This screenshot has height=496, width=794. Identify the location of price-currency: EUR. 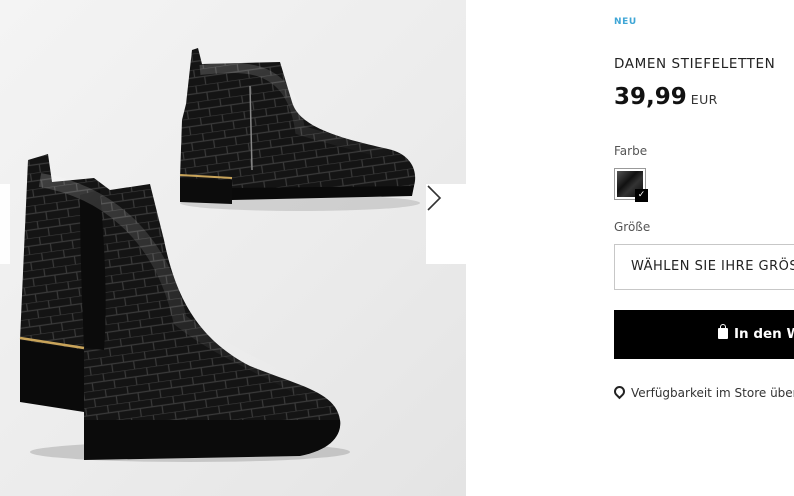
(704, 99).